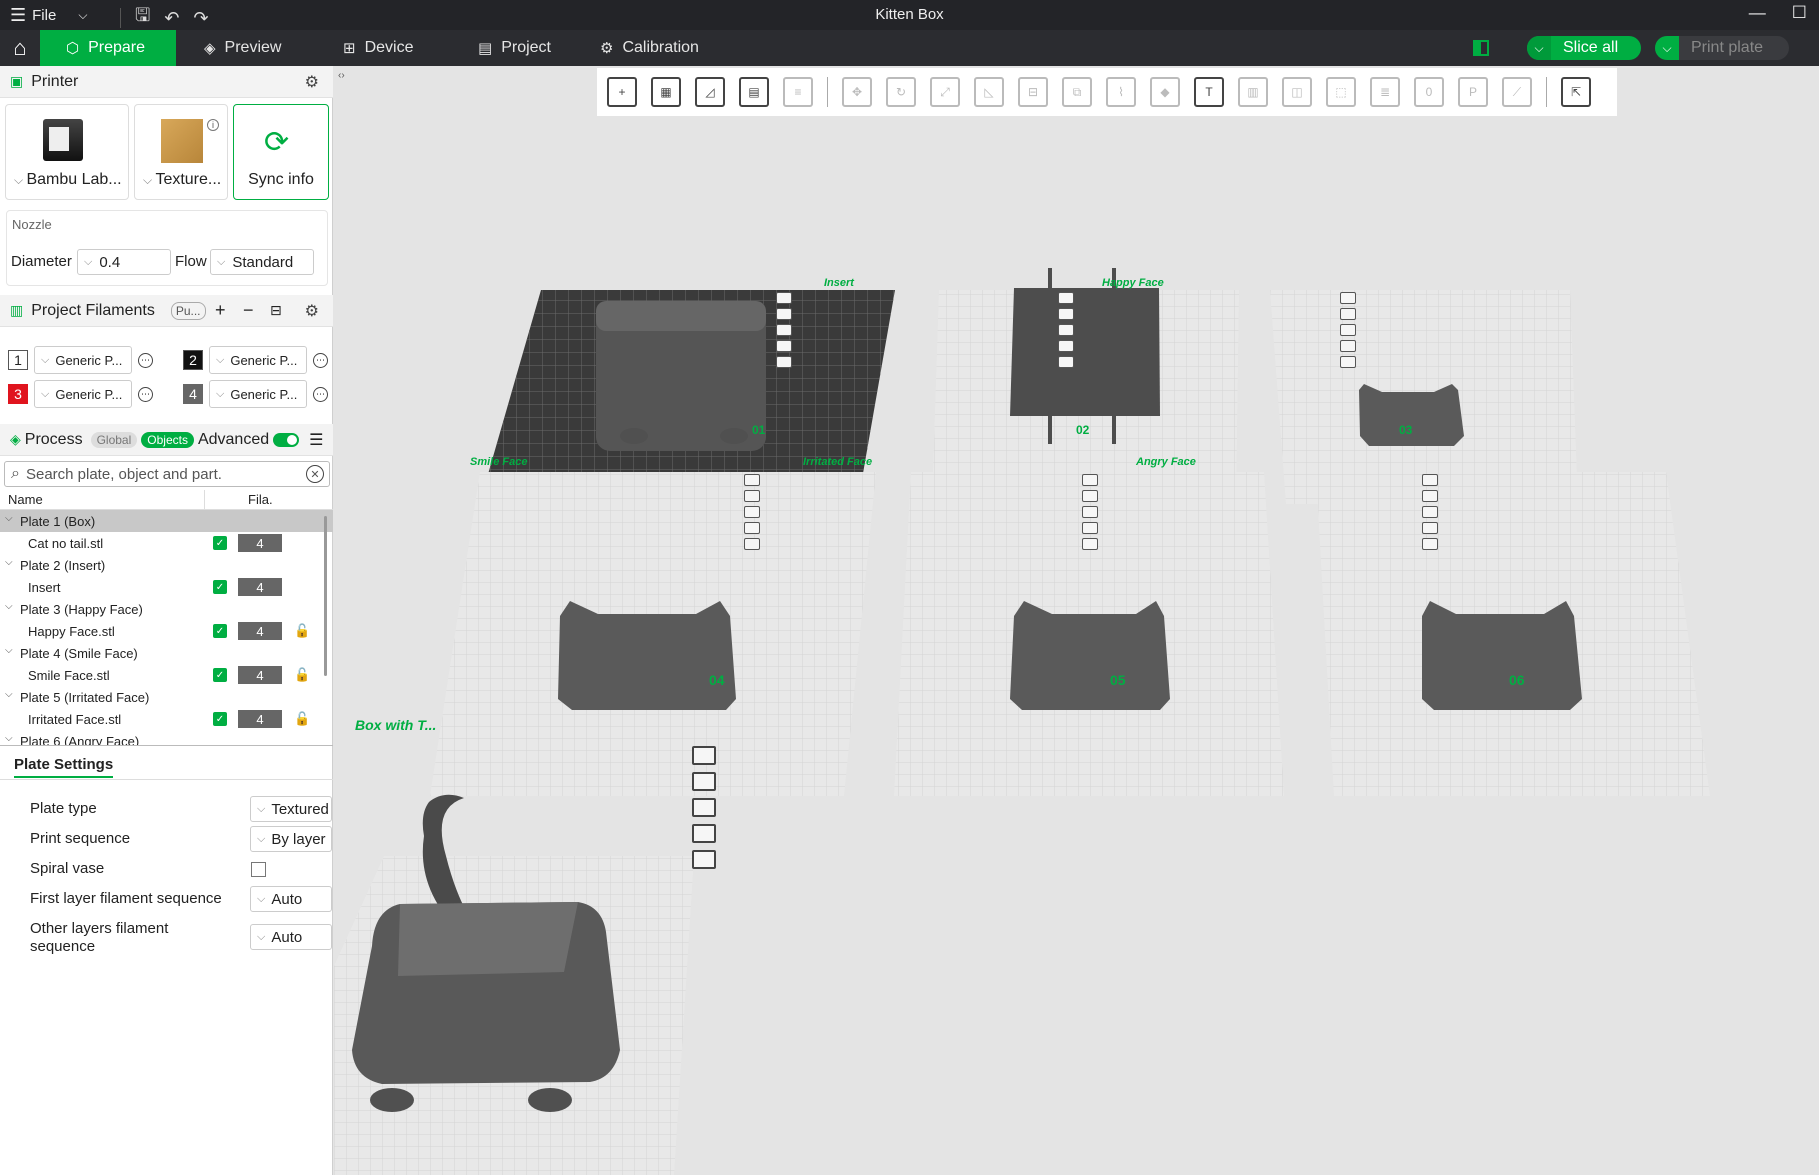 This screenshot has width=1819, height=1175. What do you see at coordinates (647, 655) in the screenshot?
I see `smile-face-model` at bounding box center [647, 655].